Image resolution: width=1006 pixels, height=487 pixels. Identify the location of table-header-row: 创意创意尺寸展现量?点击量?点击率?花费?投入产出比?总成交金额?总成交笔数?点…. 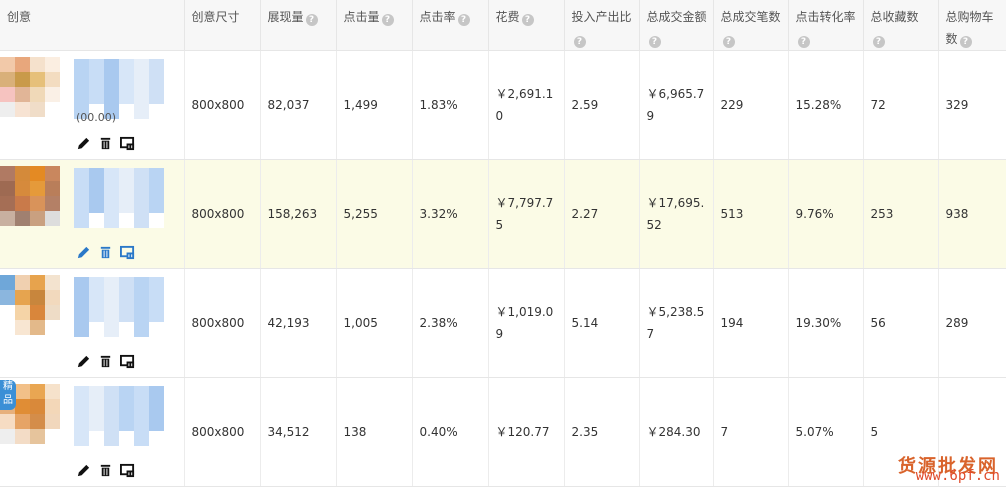
(503, 25).